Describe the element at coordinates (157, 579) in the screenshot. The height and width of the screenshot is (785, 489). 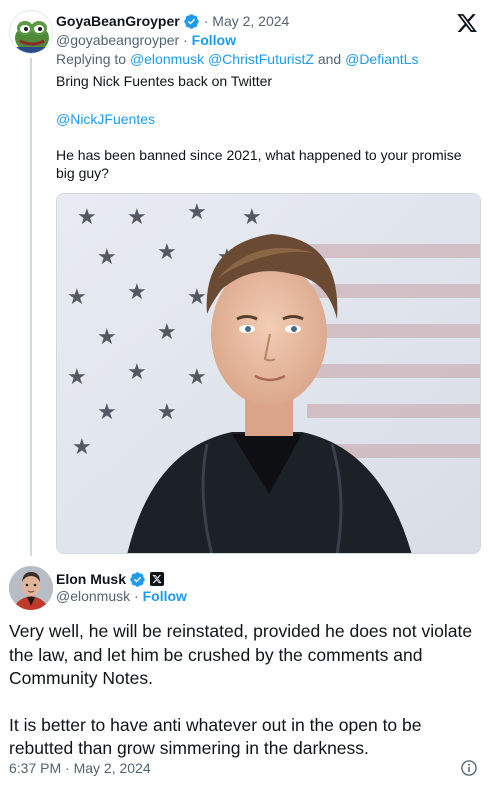
I see `x-affiliate-badge-icon` at that location.